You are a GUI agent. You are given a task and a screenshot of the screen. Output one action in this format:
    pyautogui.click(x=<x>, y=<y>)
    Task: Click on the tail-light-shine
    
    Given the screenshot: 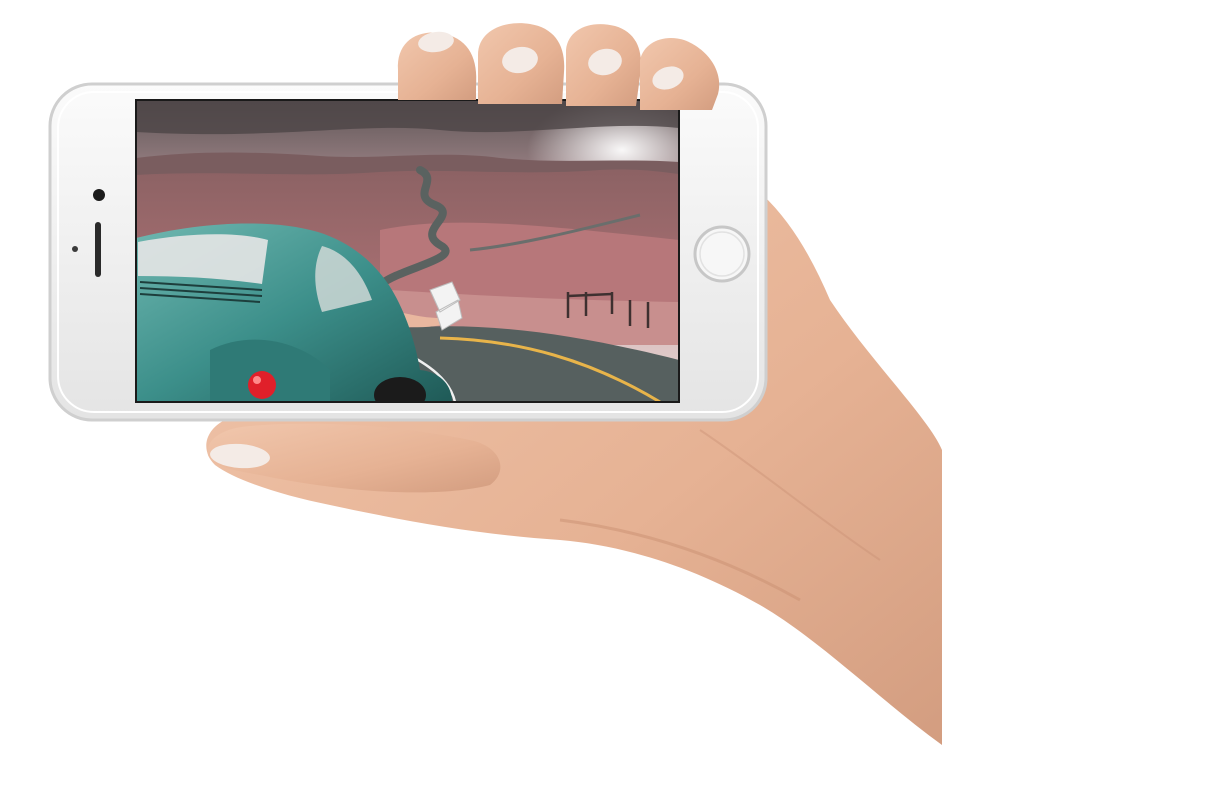 What is the action you would take?
    pyautogui.click(x=257, y=380)
    